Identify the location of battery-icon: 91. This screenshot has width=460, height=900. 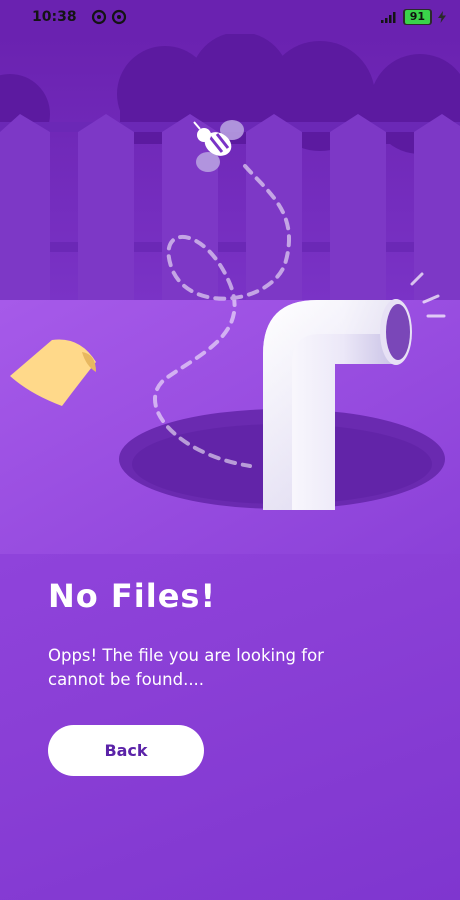
(417, 17).